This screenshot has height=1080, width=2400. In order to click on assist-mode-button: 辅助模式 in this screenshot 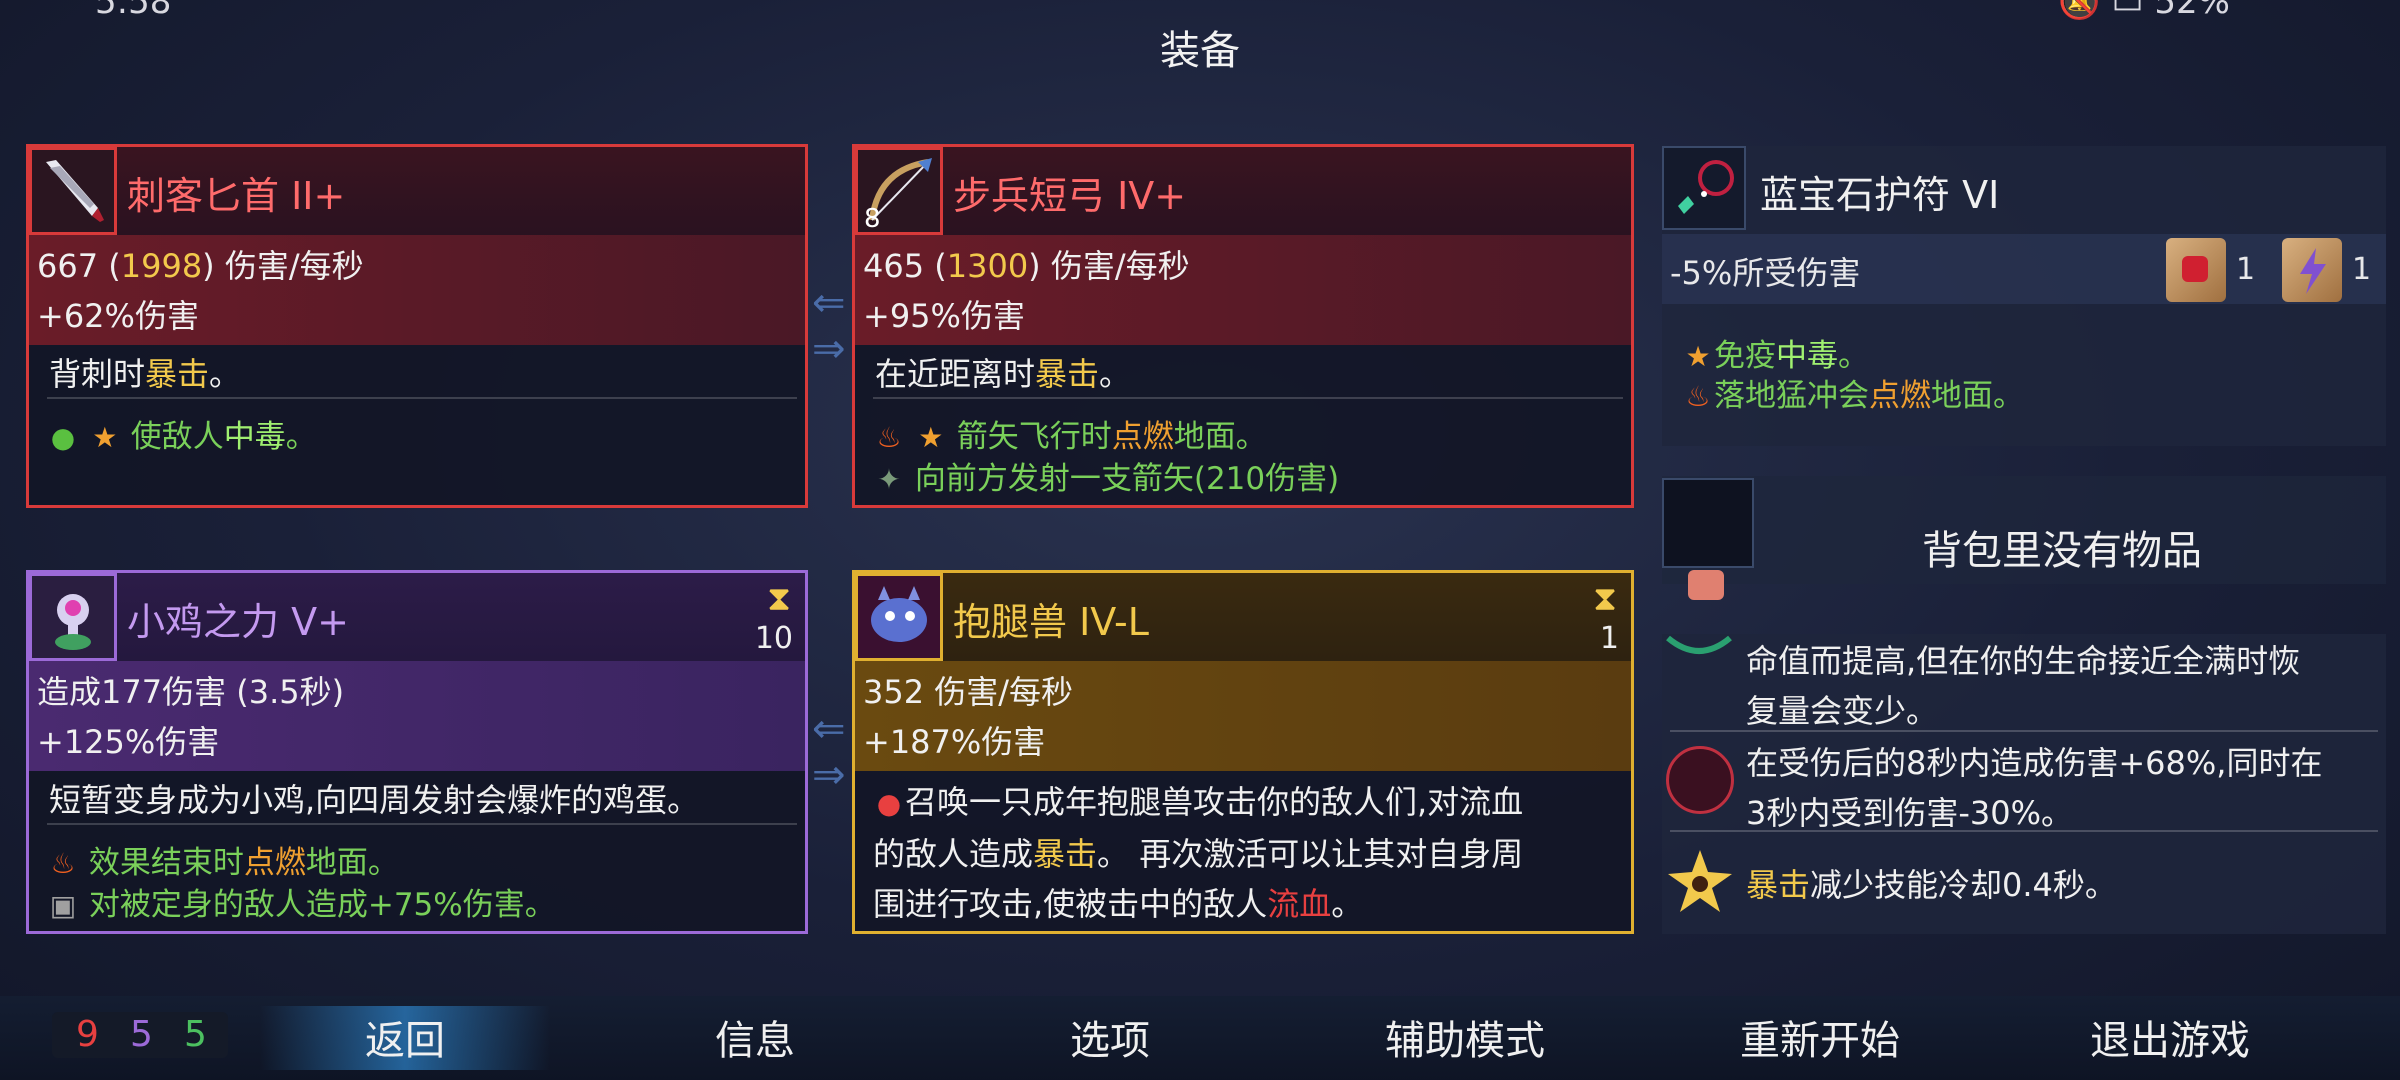, I will do `click(1465, 1037)`.